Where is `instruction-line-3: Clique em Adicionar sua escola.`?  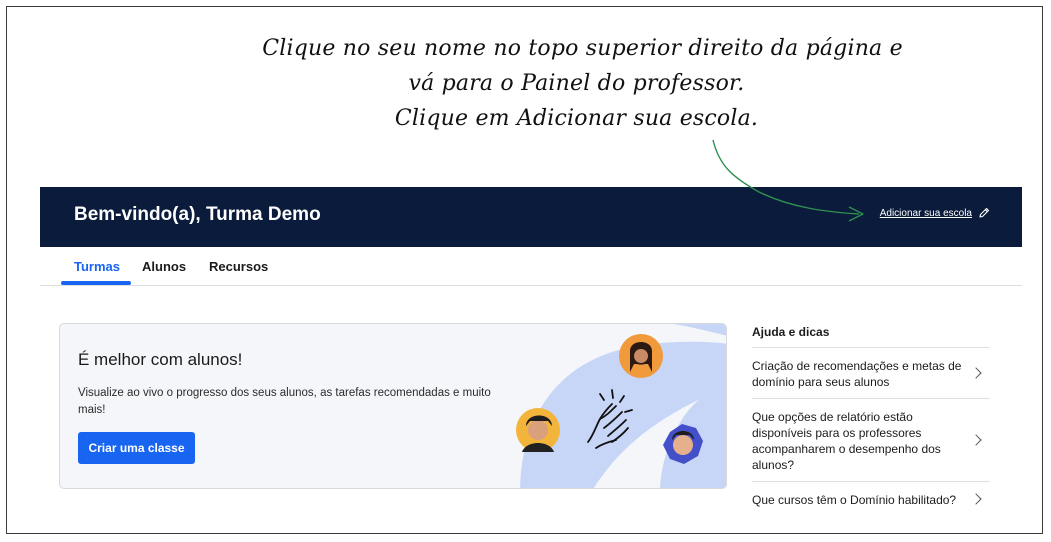
instruction-line-3: Clique em Adicionar sua escola. is located at coordinates (576, 118).